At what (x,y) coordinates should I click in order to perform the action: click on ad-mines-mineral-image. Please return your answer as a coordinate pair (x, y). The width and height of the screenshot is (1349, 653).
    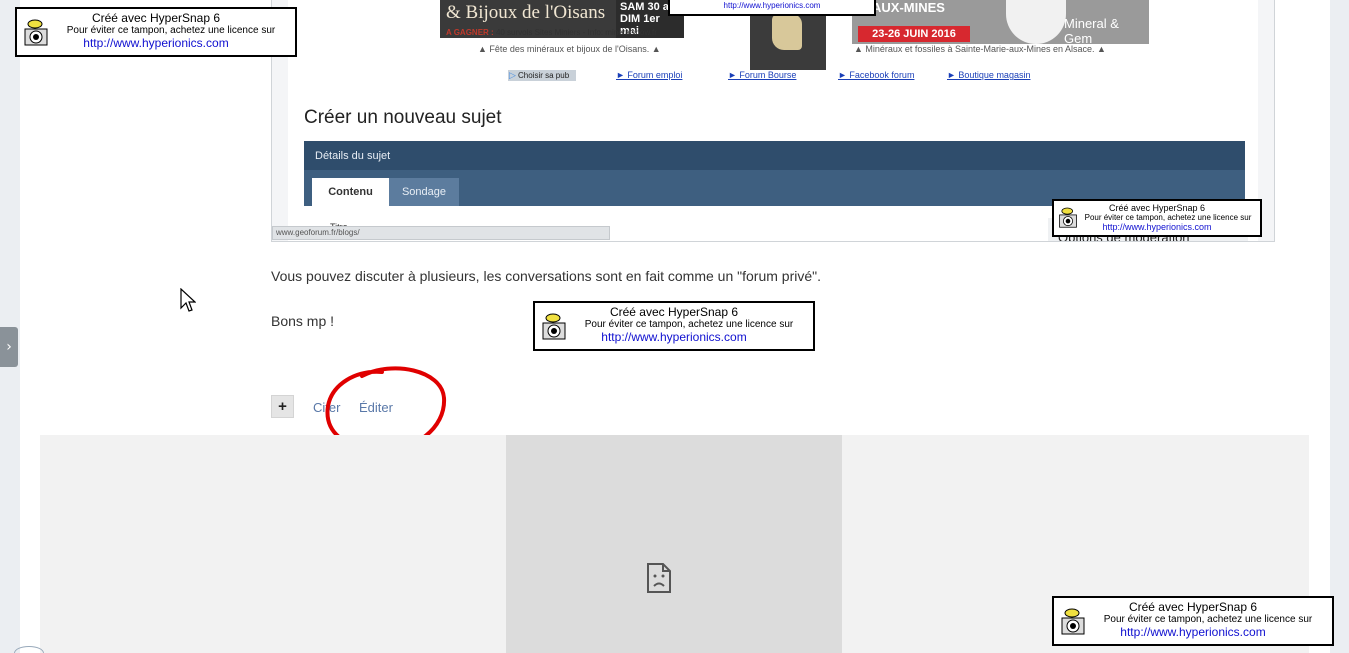
    Looking at the image, I should click on (1036, 22).